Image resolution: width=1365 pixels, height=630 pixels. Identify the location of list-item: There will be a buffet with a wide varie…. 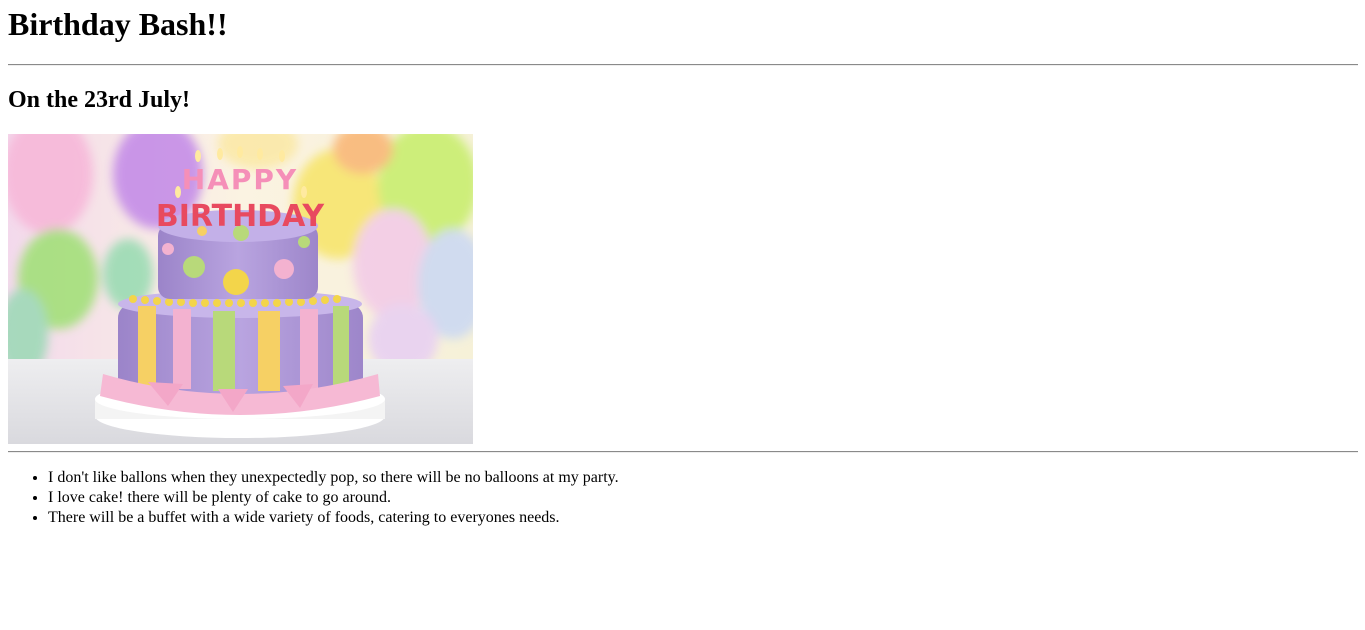
(333, 518).